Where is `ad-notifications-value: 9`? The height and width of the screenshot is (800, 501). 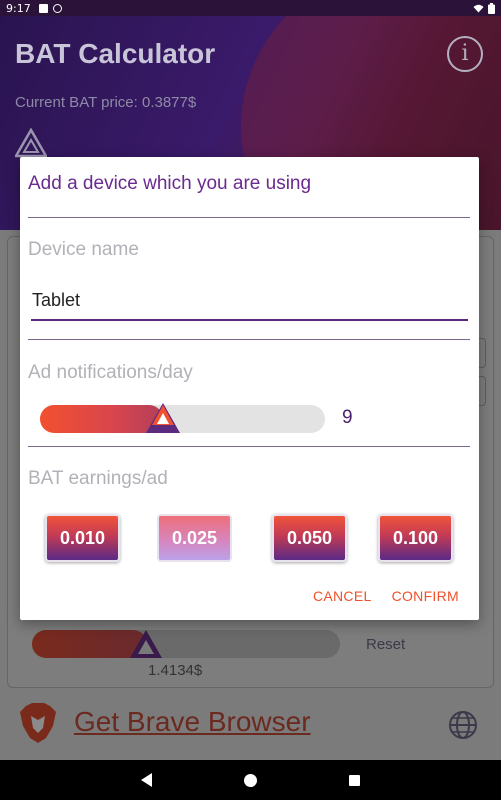 ad-notifications-value: 9 is located at coordinates (347, 417).